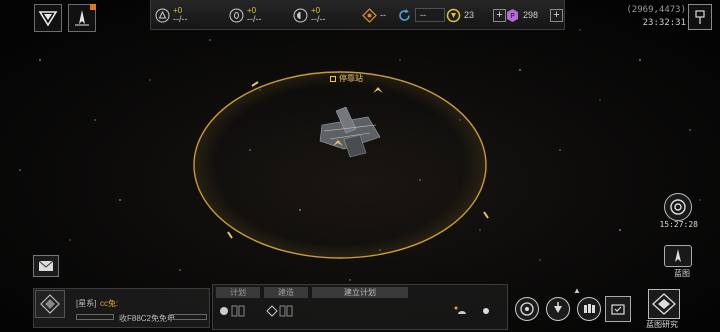  Describe the element at coordinates (162, 15) in the screenshot. I see `triangle-circle-icon` at that location.